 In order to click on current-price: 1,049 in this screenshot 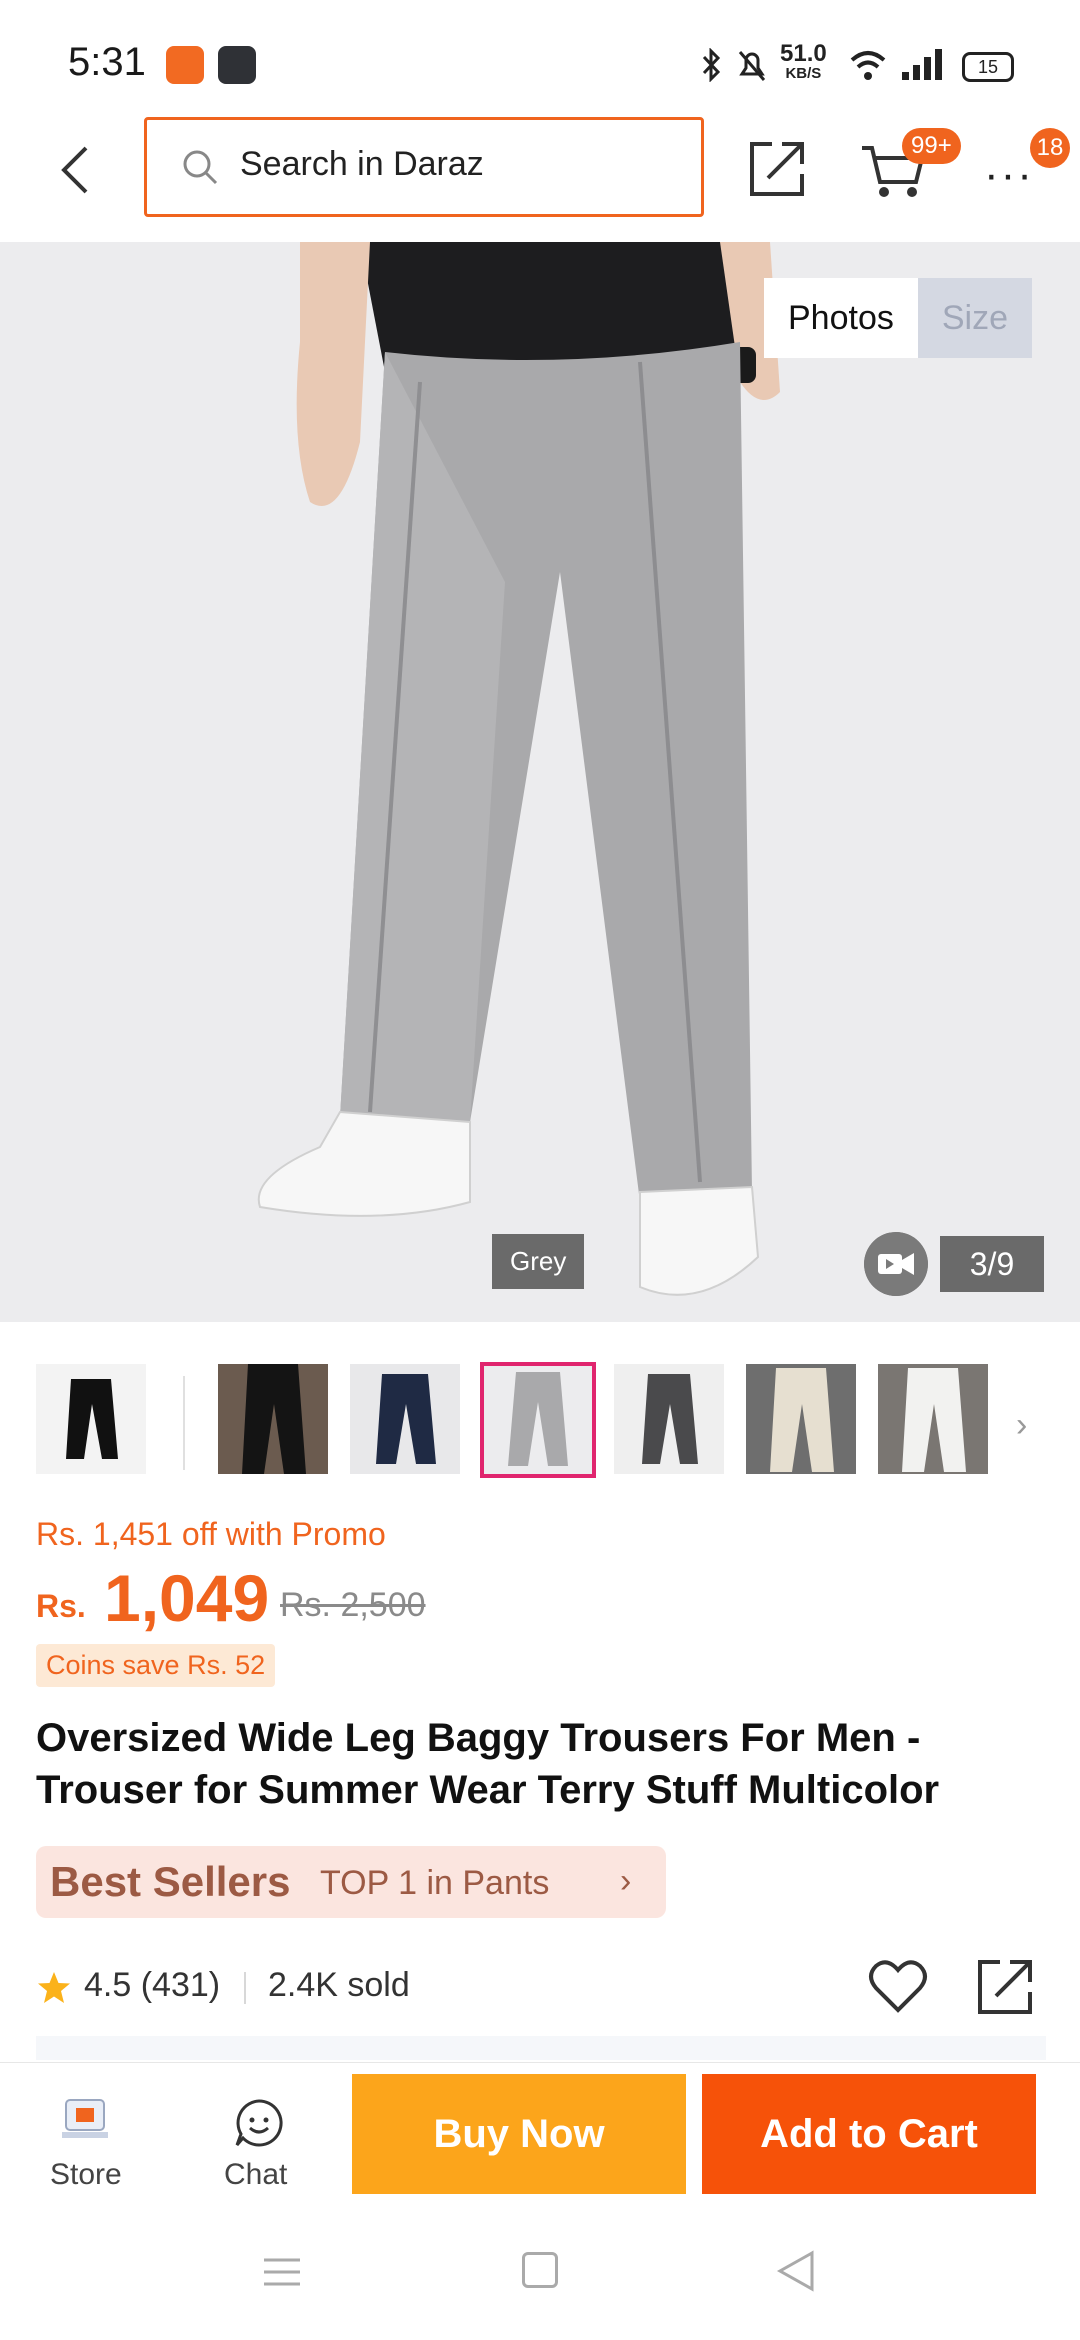, I will do `click(187, 1598)`.